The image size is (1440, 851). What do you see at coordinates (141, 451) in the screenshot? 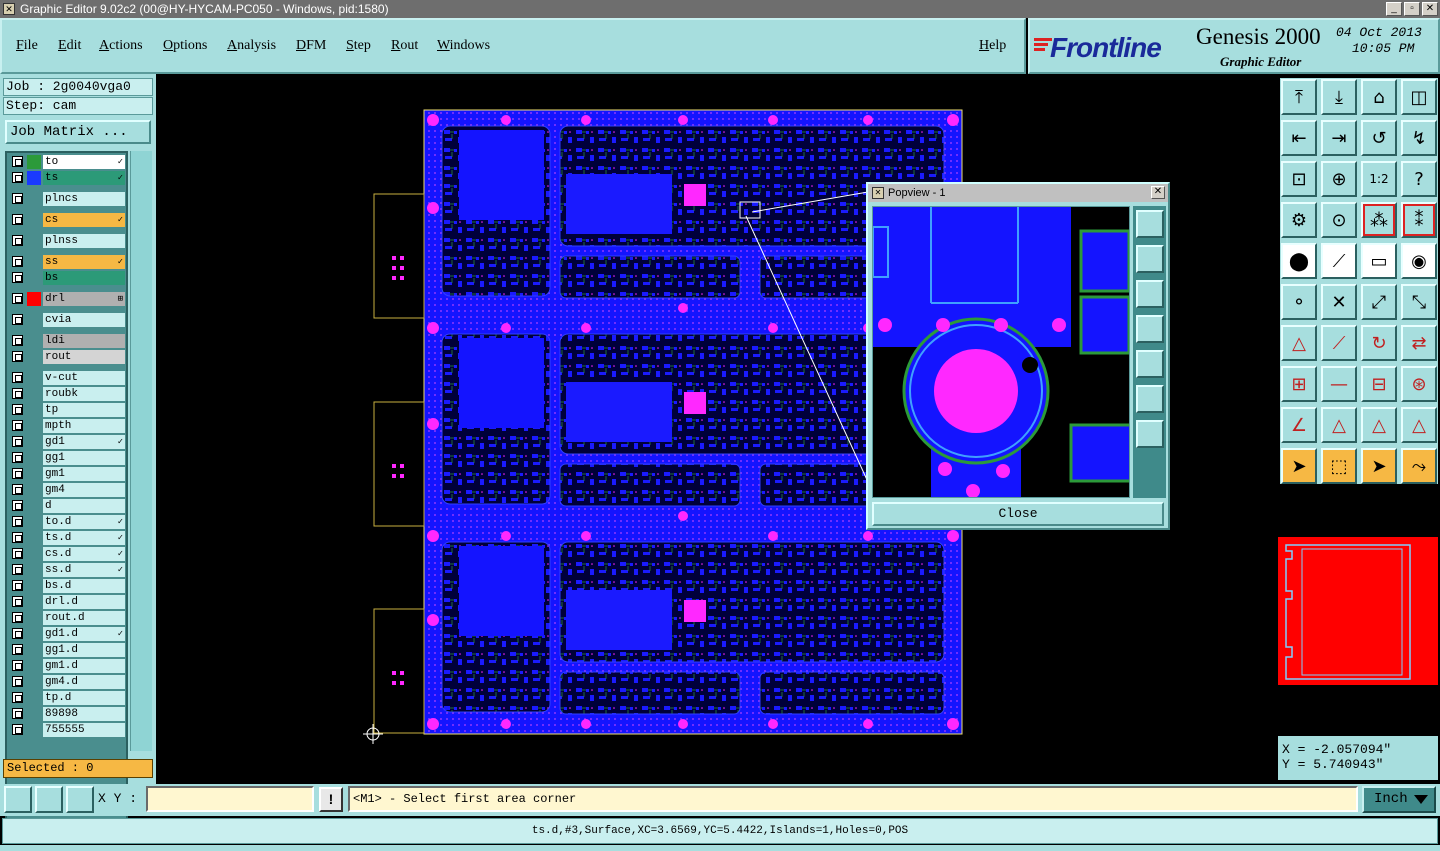
I see `layer-list-scrollbar` at bounding box center [141, 451].